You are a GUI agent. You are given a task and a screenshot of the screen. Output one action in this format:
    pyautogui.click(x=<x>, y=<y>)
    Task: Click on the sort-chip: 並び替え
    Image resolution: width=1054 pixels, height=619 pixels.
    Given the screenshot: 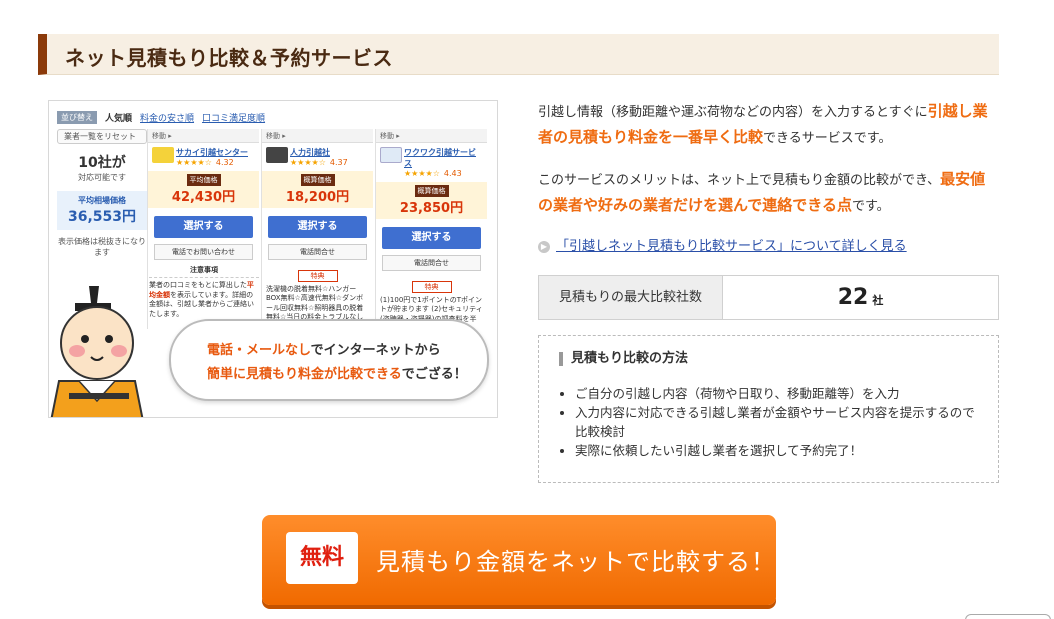 What is the action you would take?
    pyautogui.click(x=77, y=117)
    